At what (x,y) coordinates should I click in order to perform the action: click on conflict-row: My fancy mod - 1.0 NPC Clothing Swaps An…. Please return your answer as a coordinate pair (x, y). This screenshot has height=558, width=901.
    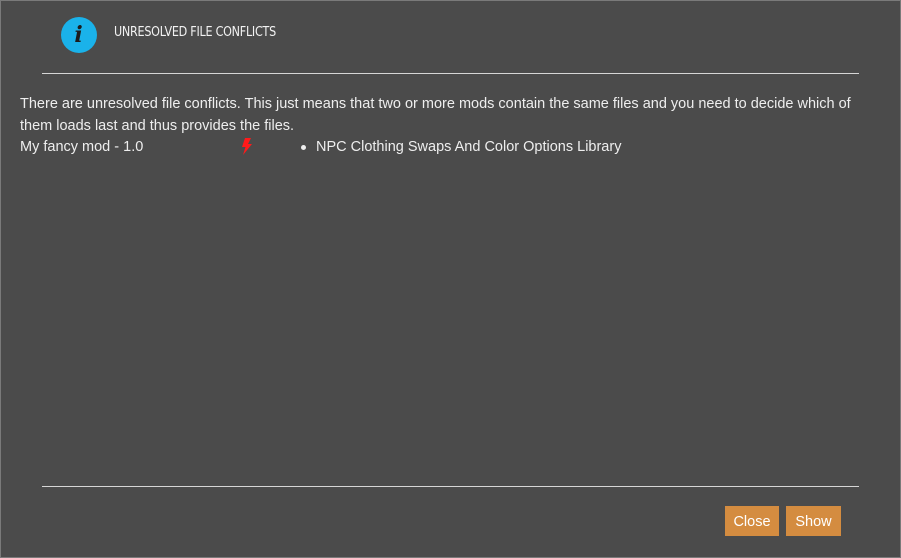
    Looking at the image, I should click on (450, 147).